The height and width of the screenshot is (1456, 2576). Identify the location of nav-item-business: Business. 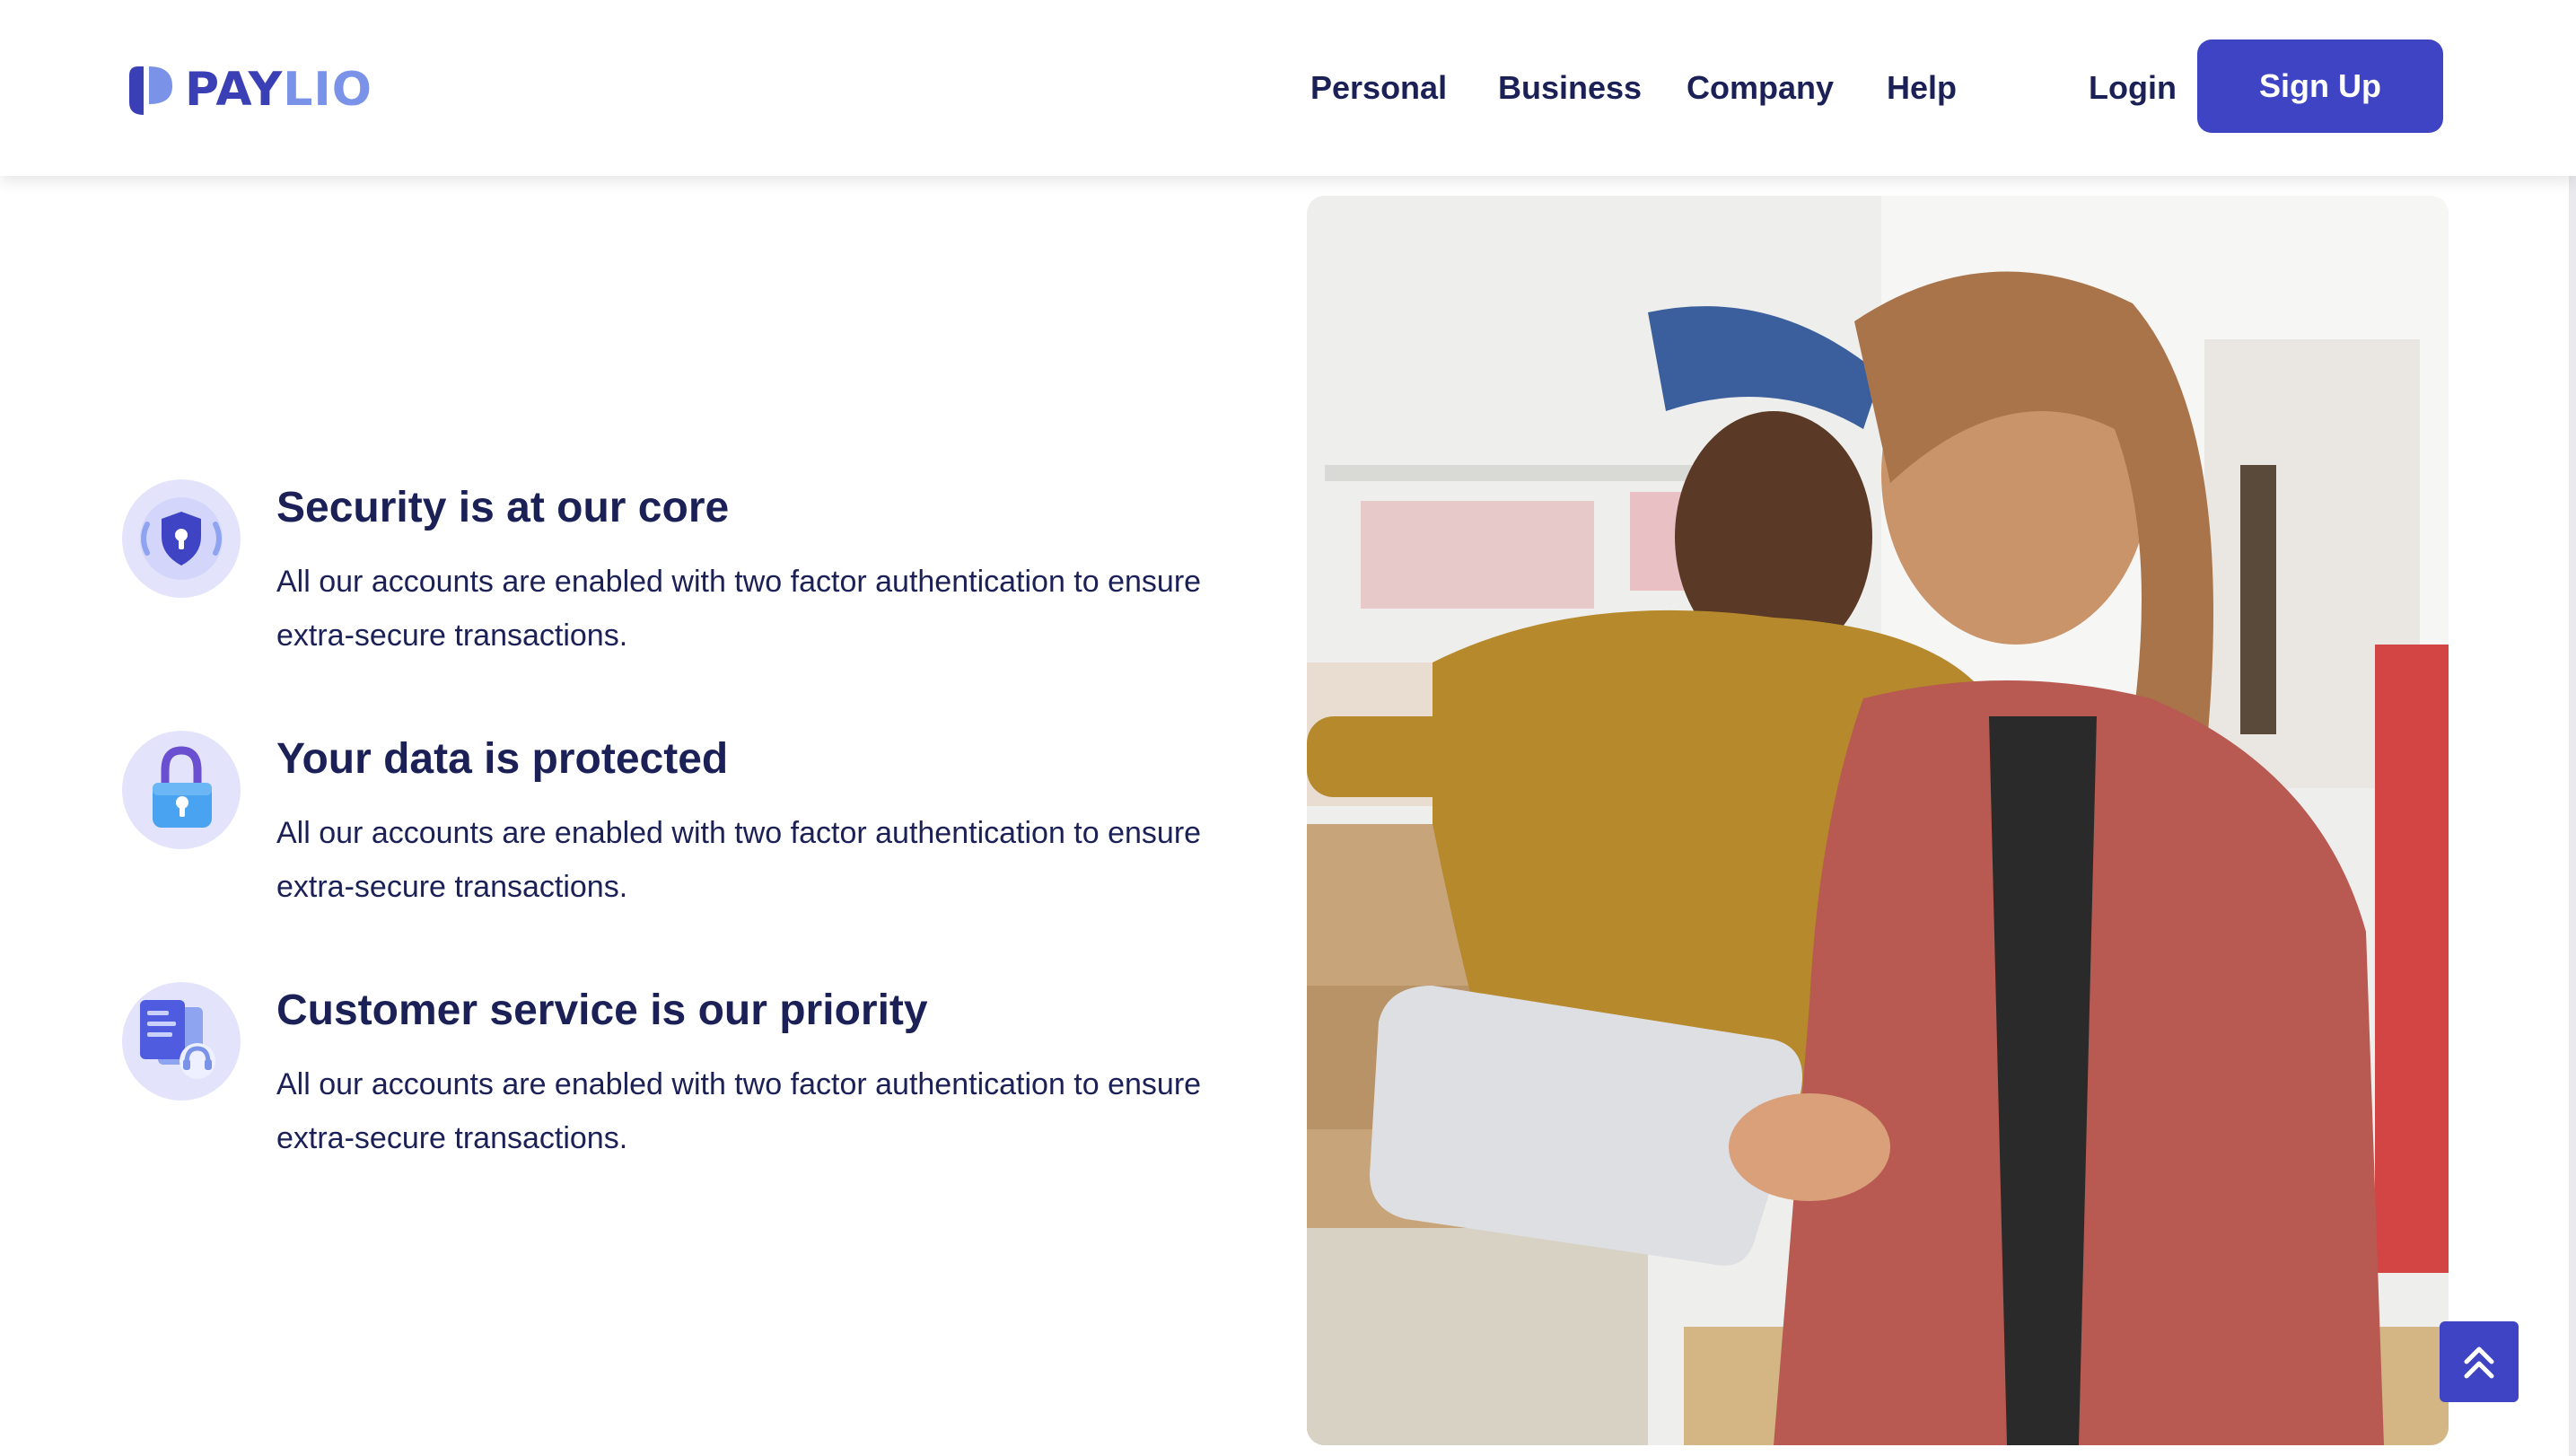
(1570, 88).